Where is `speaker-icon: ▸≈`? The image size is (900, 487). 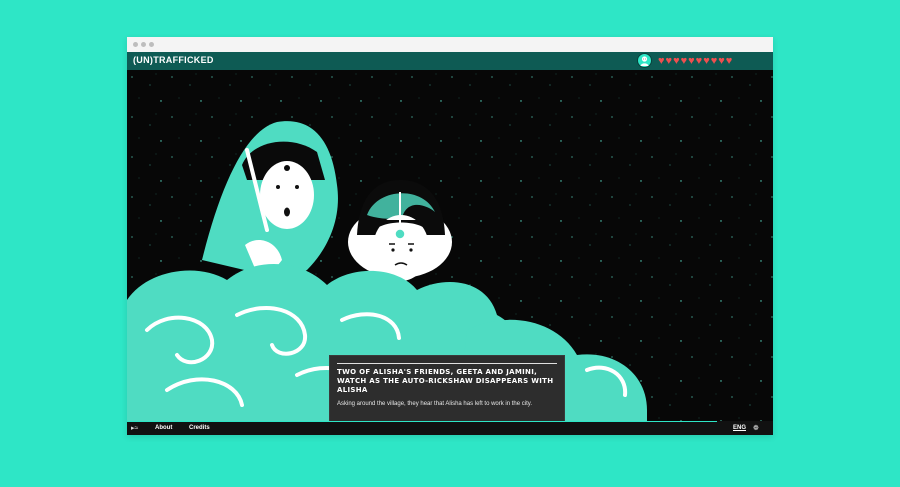
speaker-icon: ▸≈ is located at coordinates (134, 428).